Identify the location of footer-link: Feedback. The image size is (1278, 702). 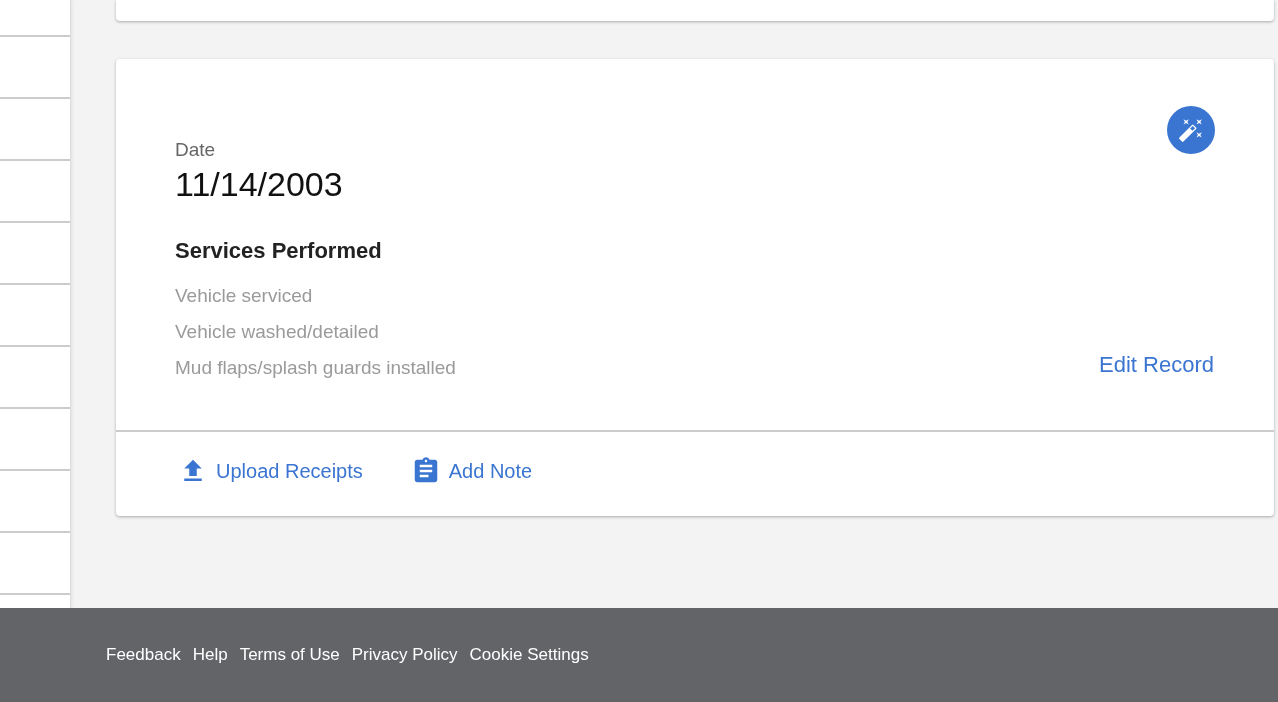
(143, 655).